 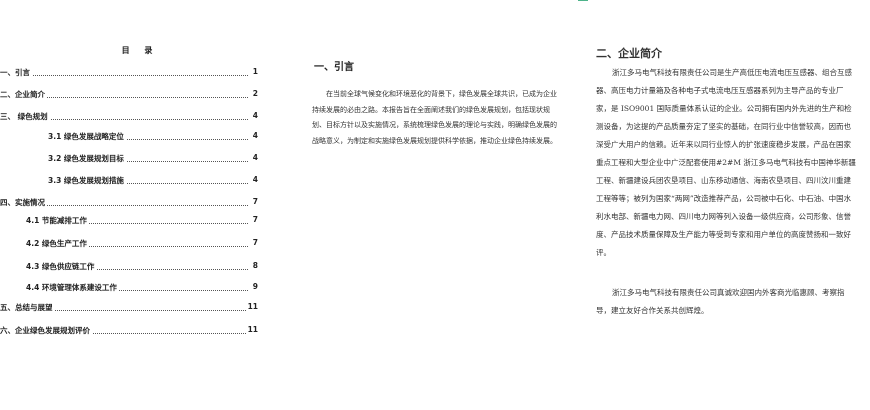 What do you see at coordinates (129, 137) in the screenshot?
I see `toc-entry: 3.1 绿色发展战略定位 4` at bounding box center [129, 137].